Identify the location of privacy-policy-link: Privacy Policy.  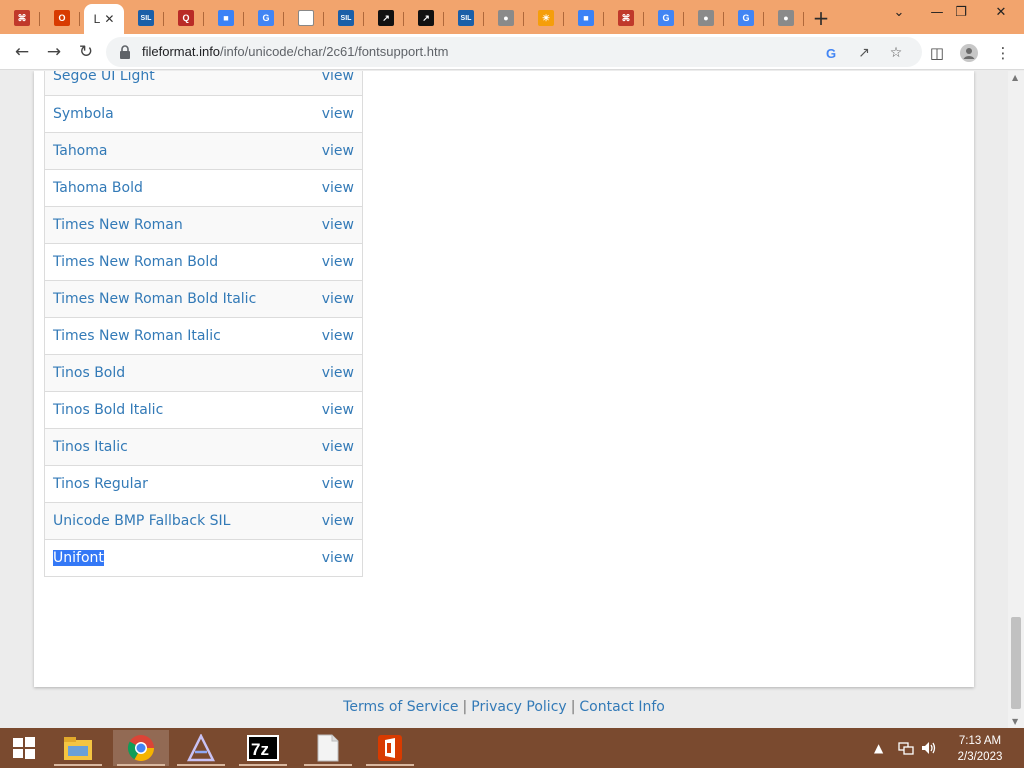
(518, 707).